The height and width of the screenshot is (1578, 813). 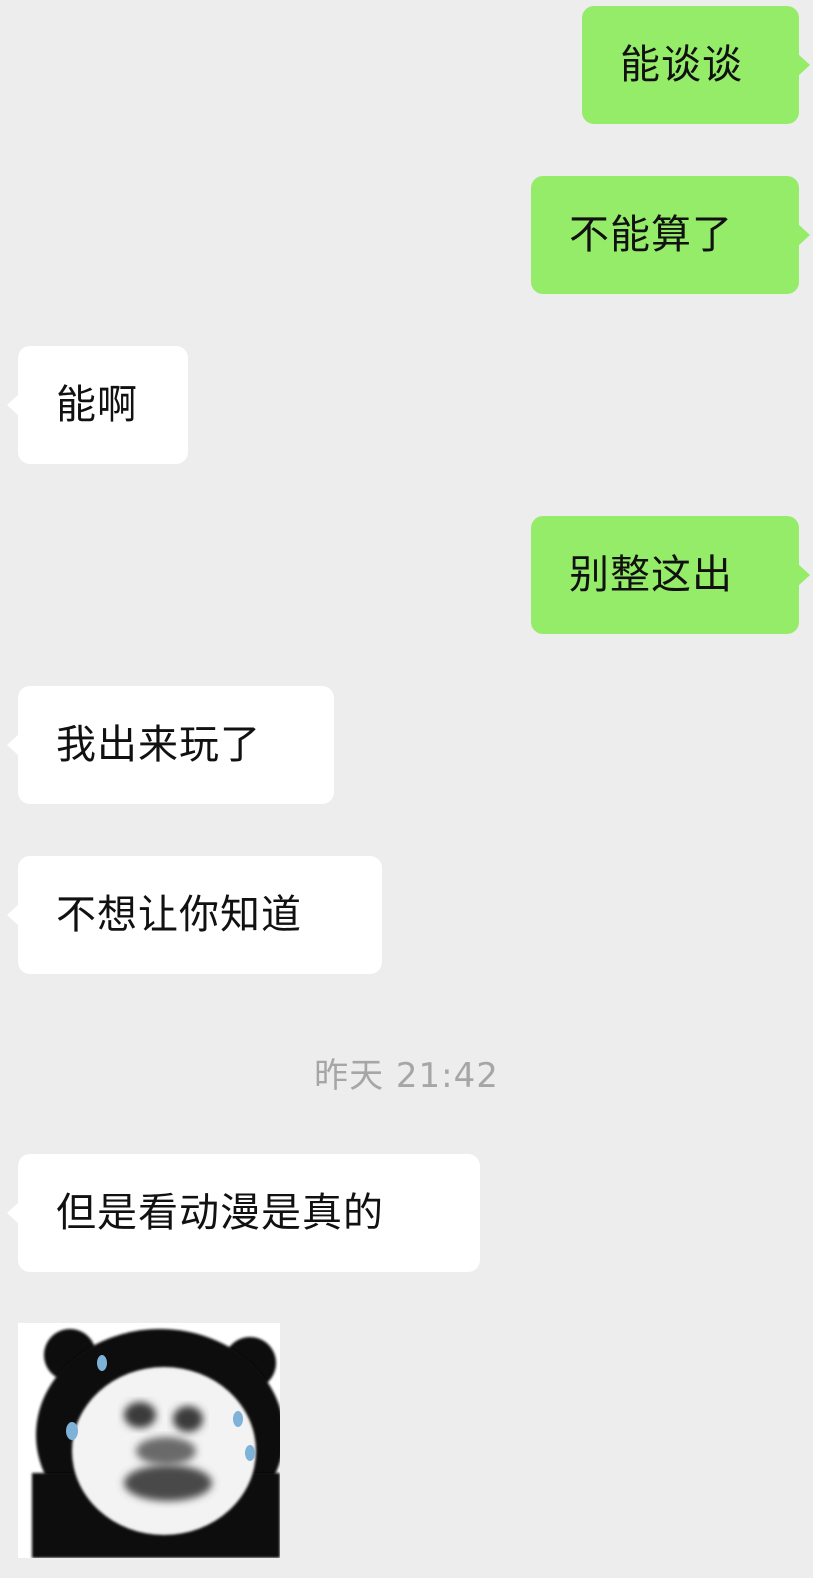 I want to click on crying-bear-meme-icon, so click(x=149, y=1440).